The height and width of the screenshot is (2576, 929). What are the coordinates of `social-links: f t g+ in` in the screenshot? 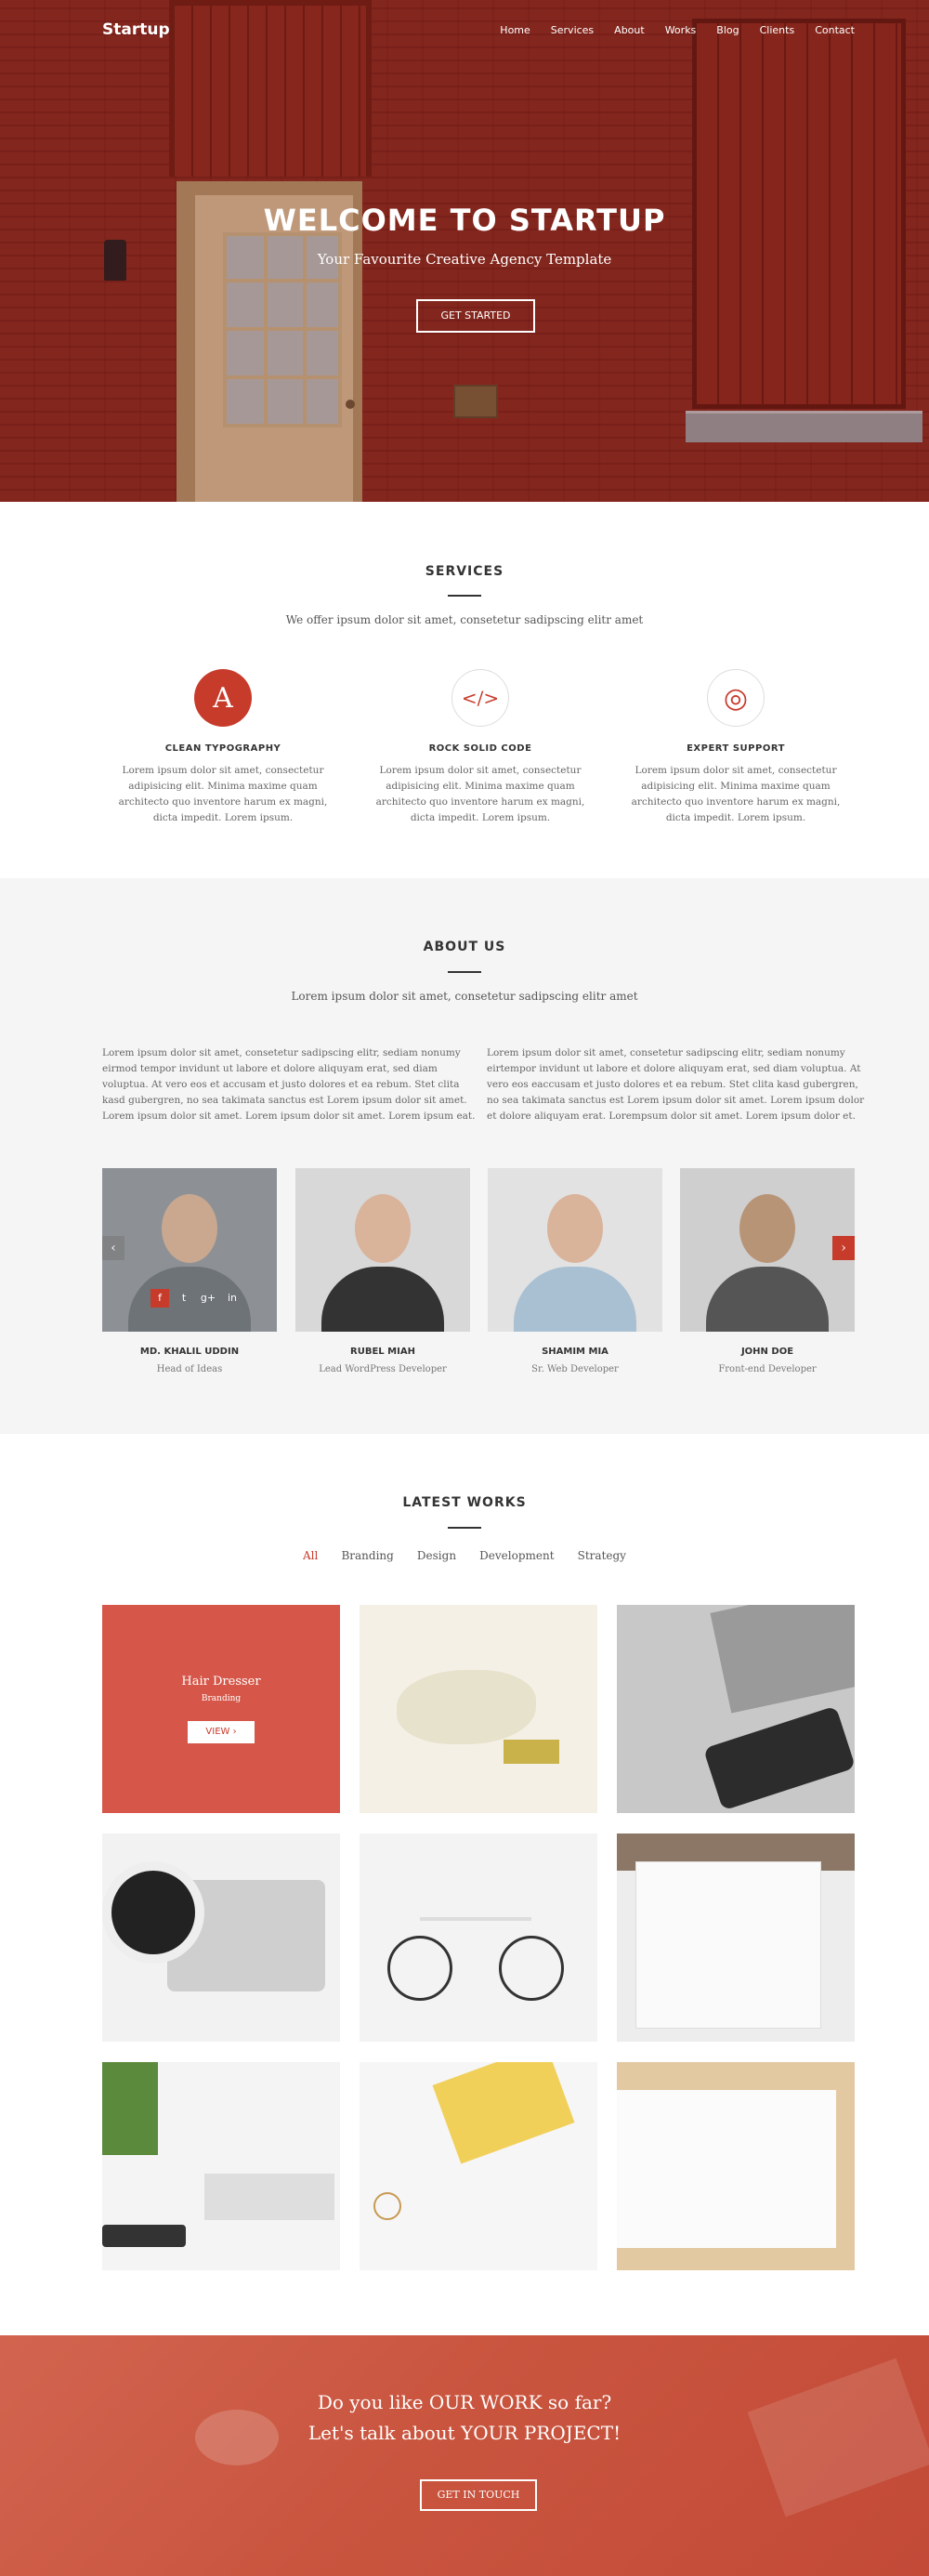 It's located at (196, 1298).